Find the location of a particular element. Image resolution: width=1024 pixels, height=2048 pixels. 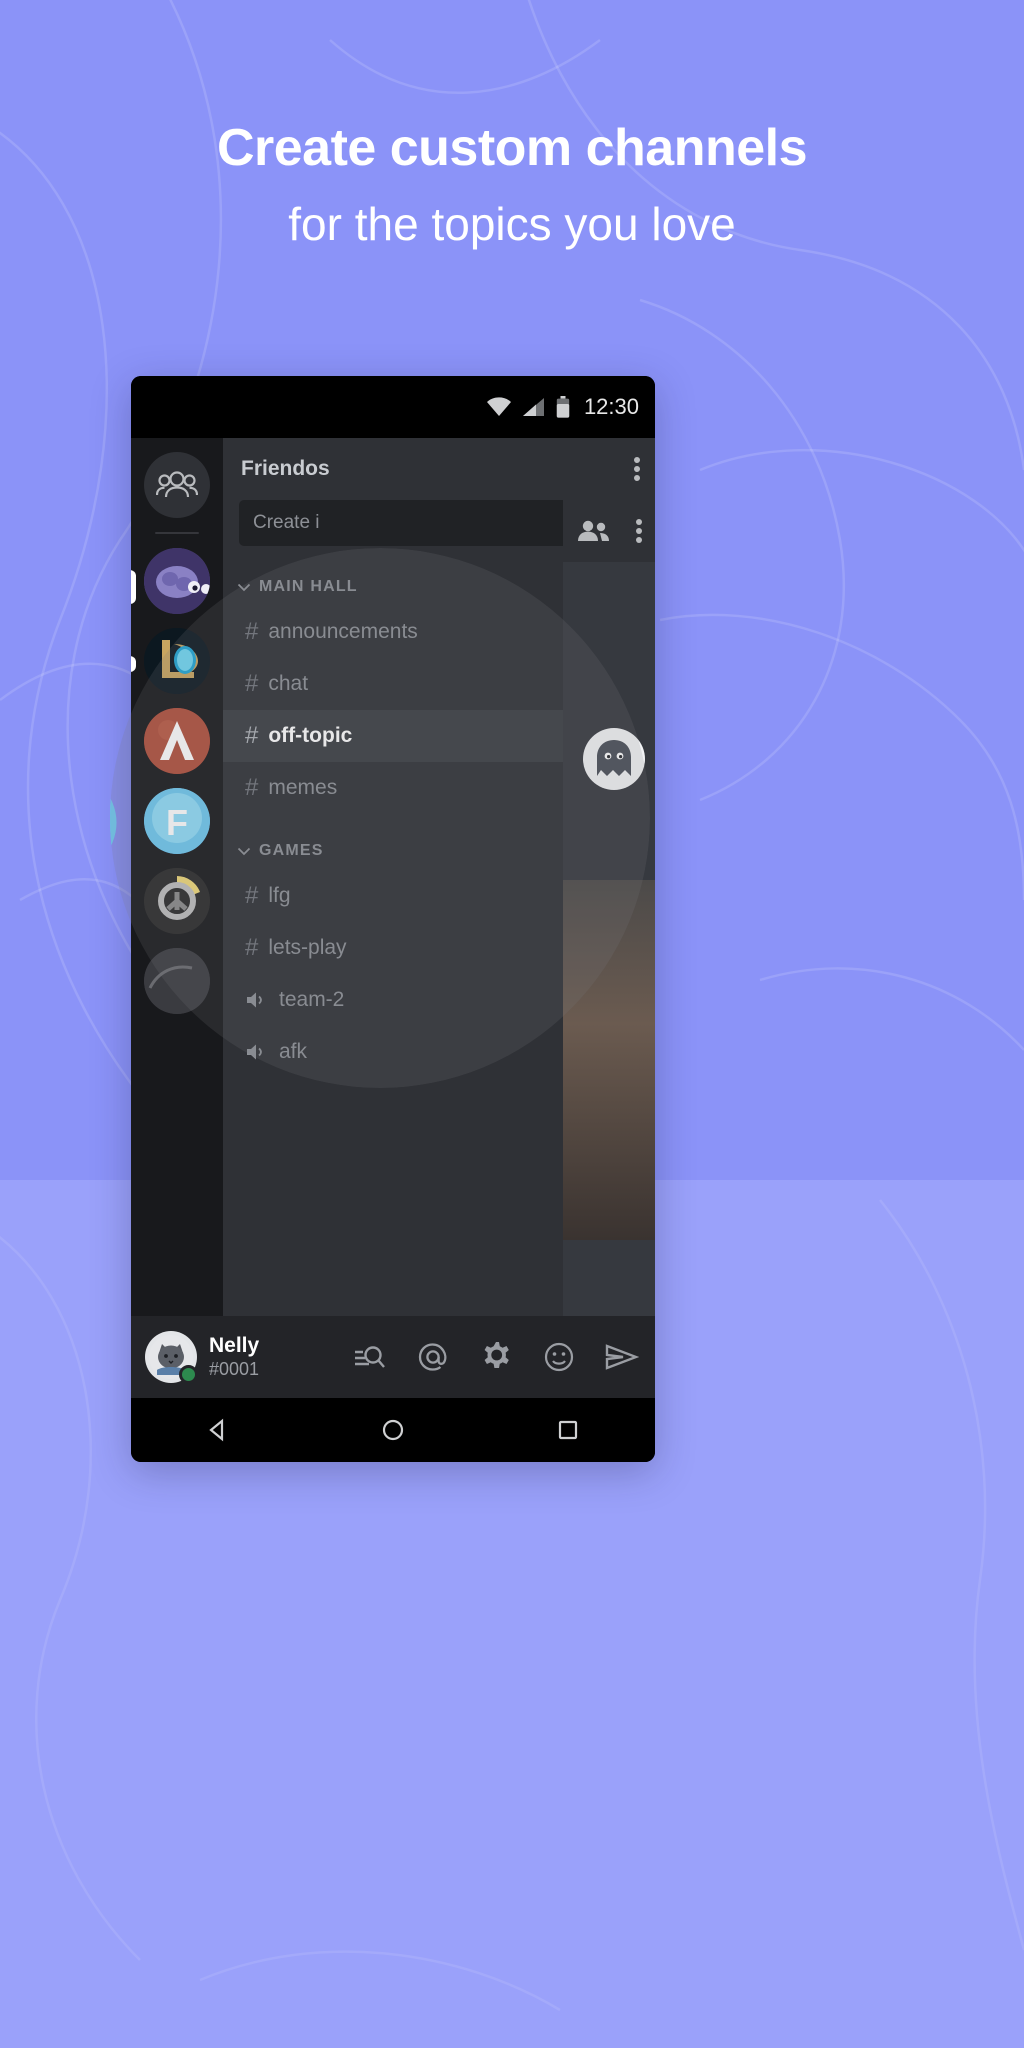

friends-group-icon is located at coordinates (177, 484).